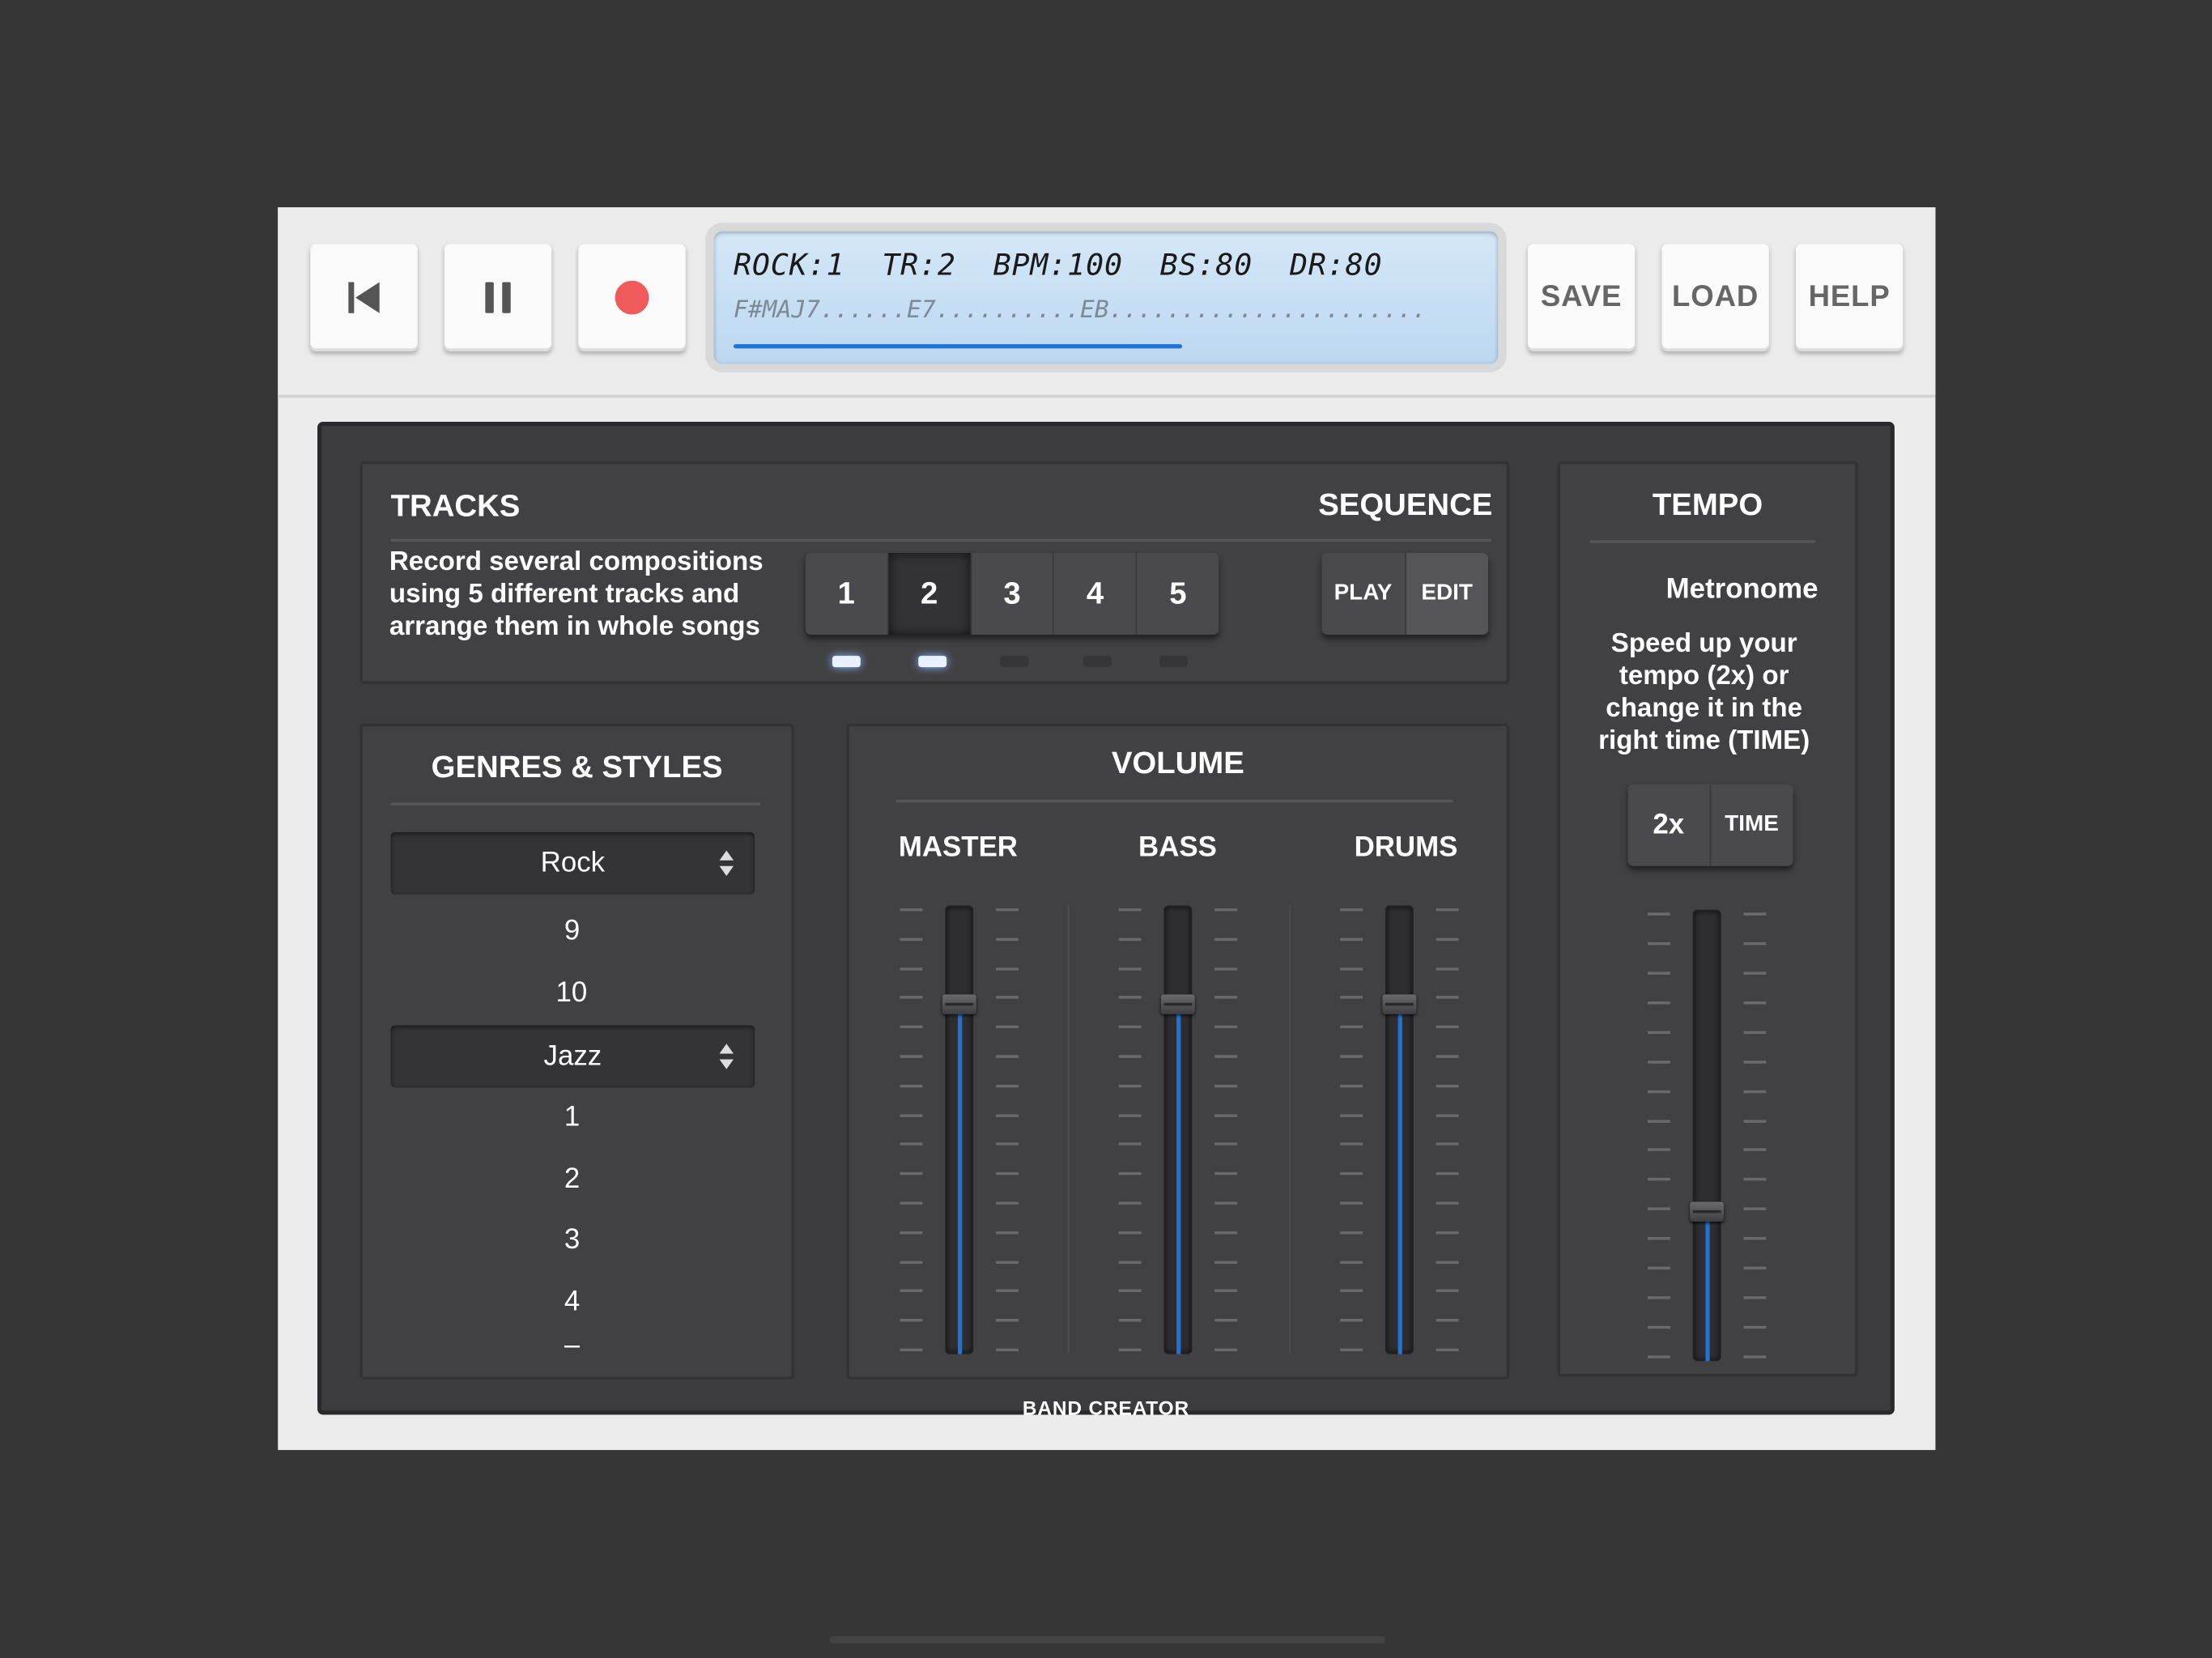 The width and height of the screenshot is (2212, 1658). Describe the element at coordinates (1096, 594) in the screenshot. I see `track-button-4: 4` at that location.